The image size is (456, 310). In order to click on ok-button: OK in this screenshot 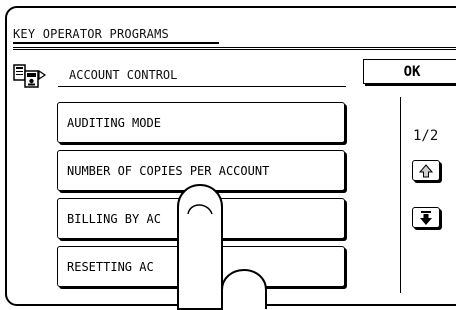, I will do `click(409, 71)`.